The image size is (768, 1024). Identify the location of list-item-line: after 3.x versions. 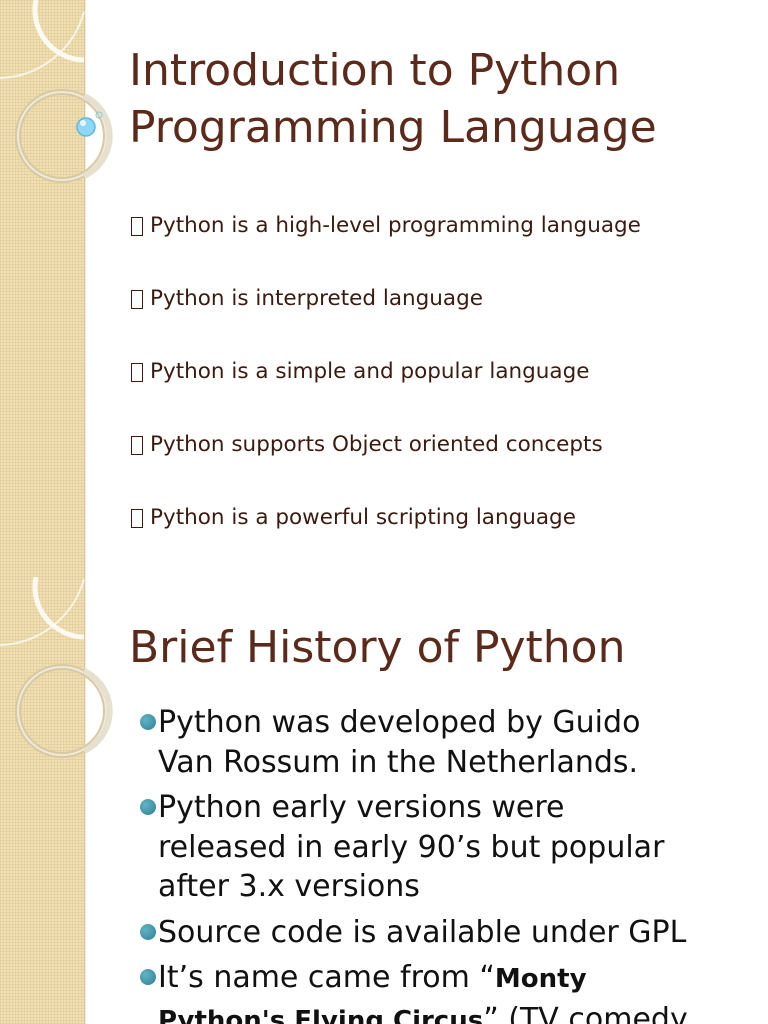
(289, 886).